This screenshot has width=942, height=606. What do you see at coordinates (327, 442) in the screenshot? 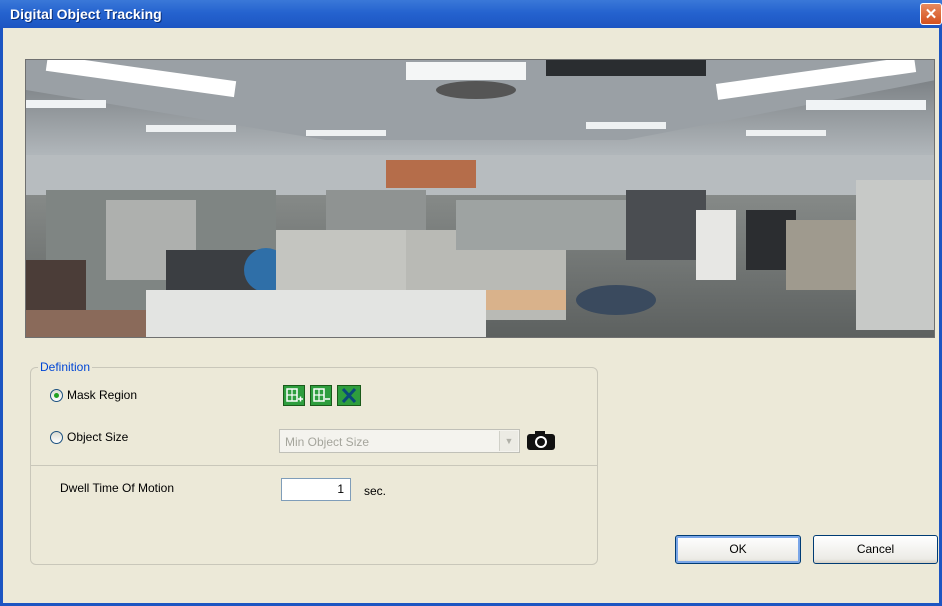
I see `object-size-select-value: Min Object Size` at bounding box center [327, 442].